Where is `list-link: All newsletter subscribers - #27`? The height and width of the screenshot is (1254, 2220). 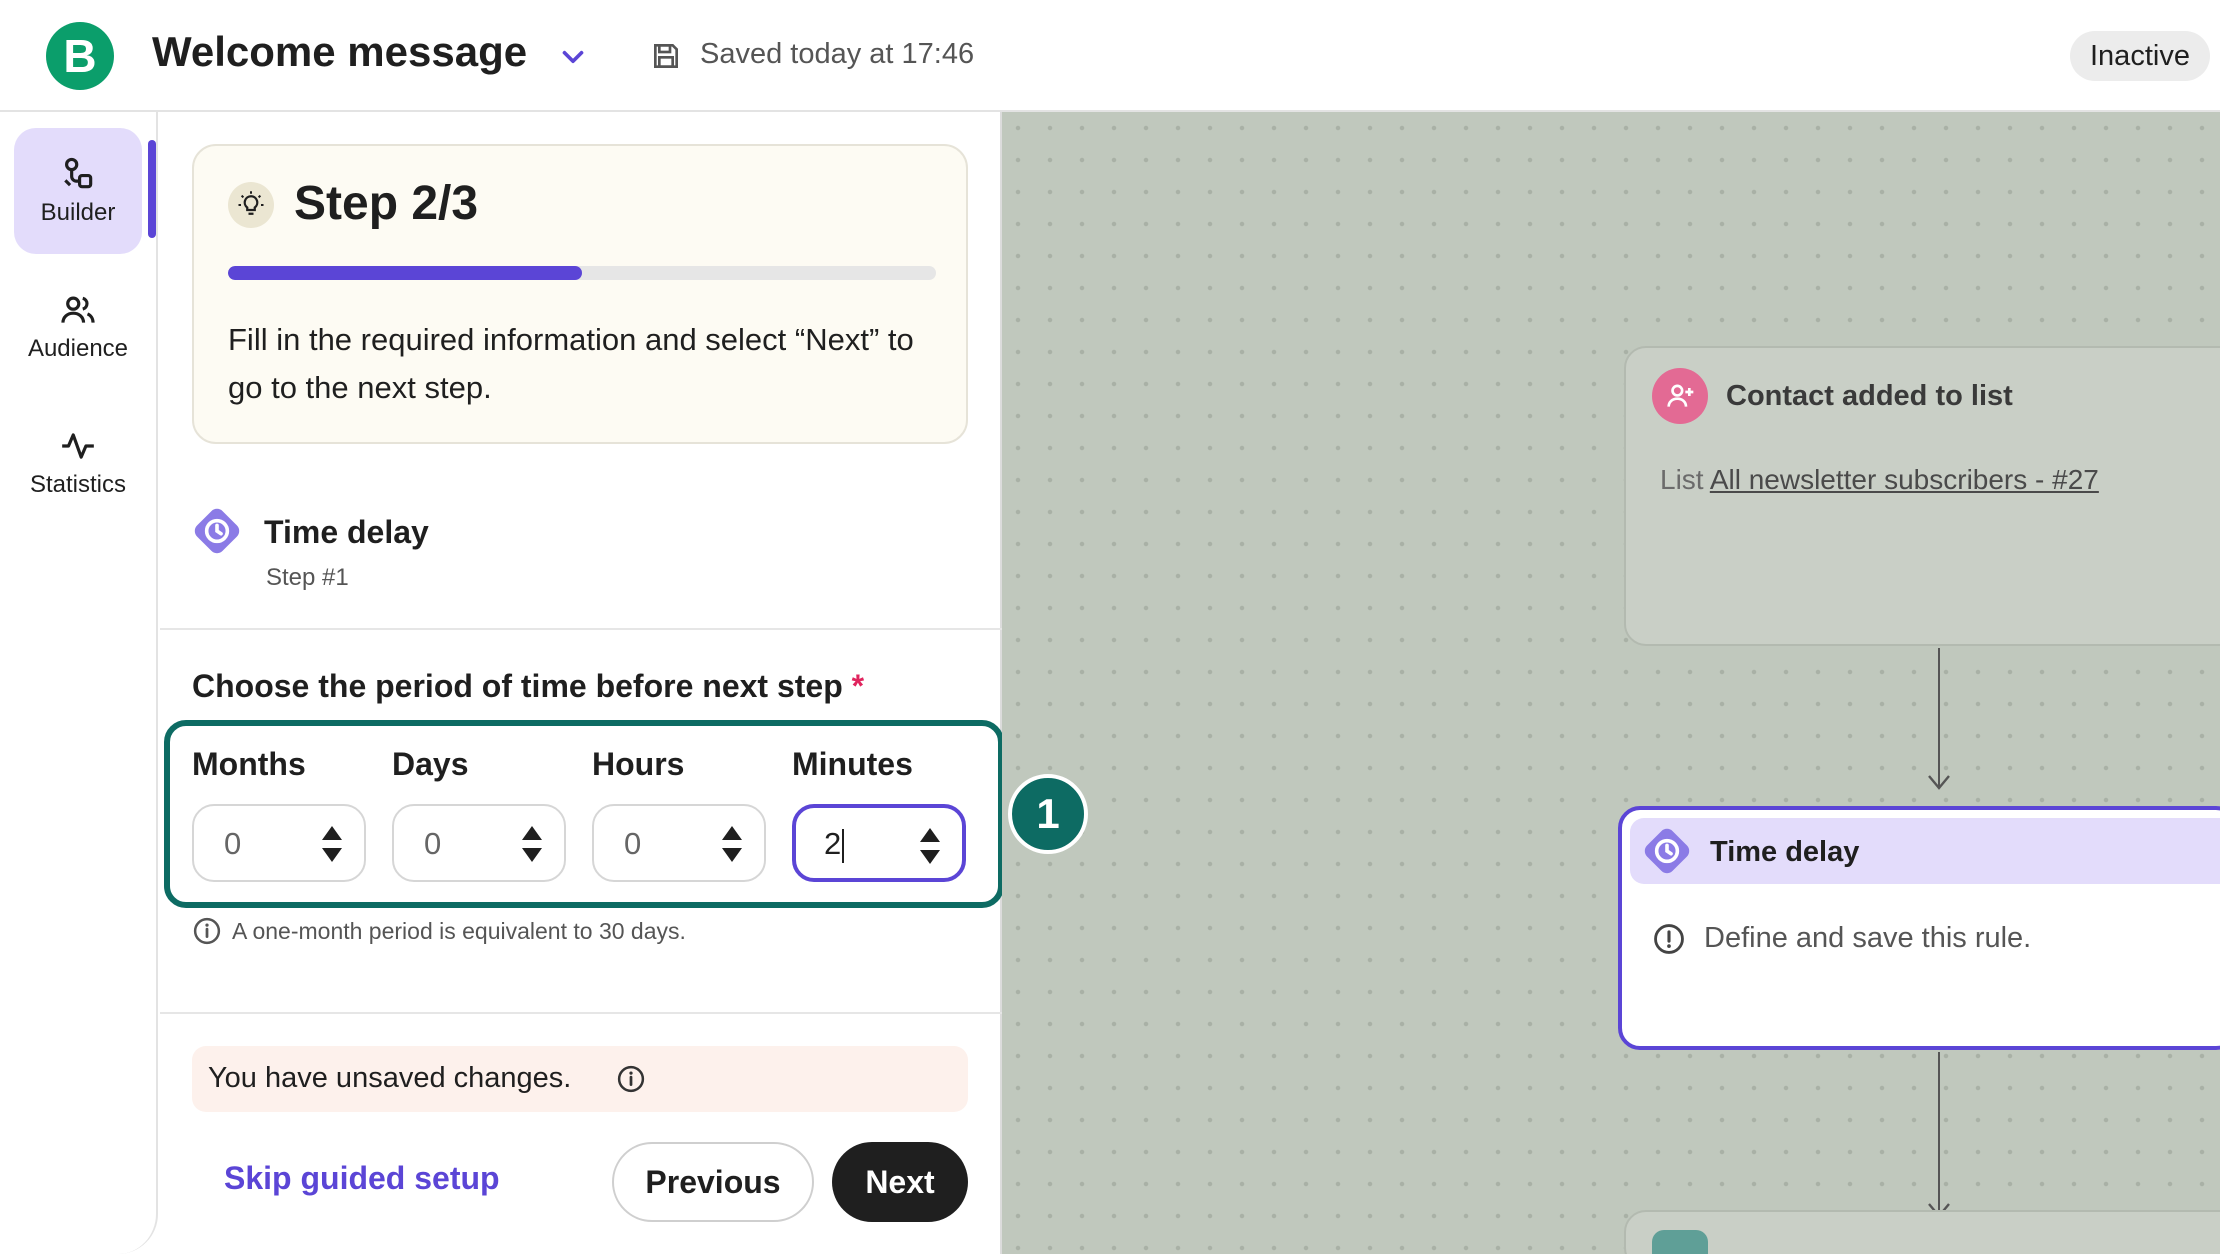 list-link: All newsletter subscribers - #27 is located at coordinates (1904, 479).